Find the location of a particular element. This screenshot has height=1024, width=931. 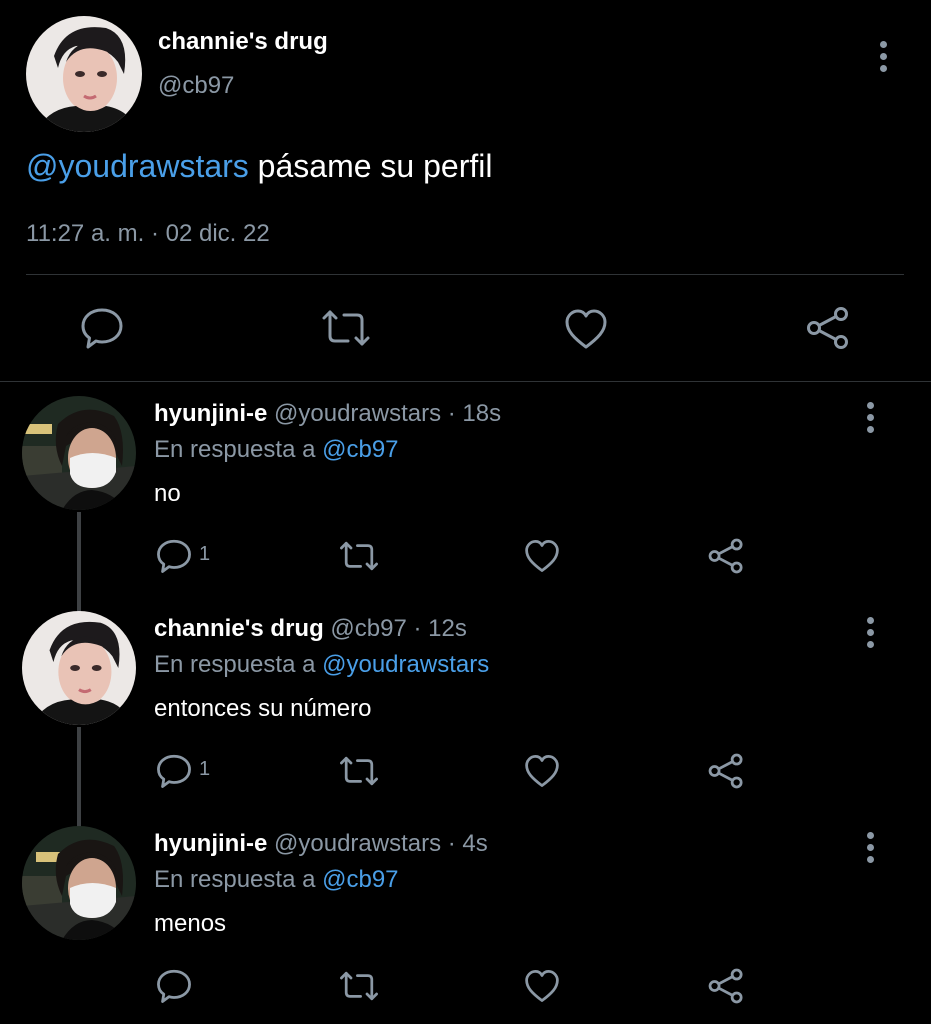

handle: @cb97 is located at coordinates (196, 86).